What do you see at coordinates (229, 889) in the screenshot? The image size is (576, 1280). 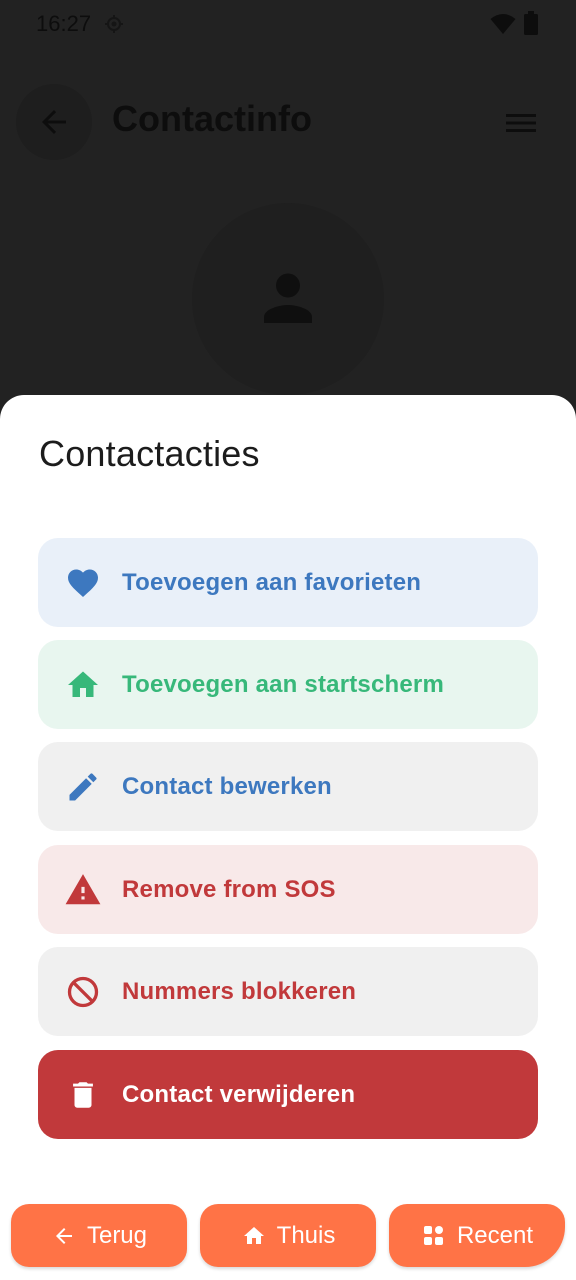 I see `action-label: Remove from SOS` at bounding box center [229, 889].